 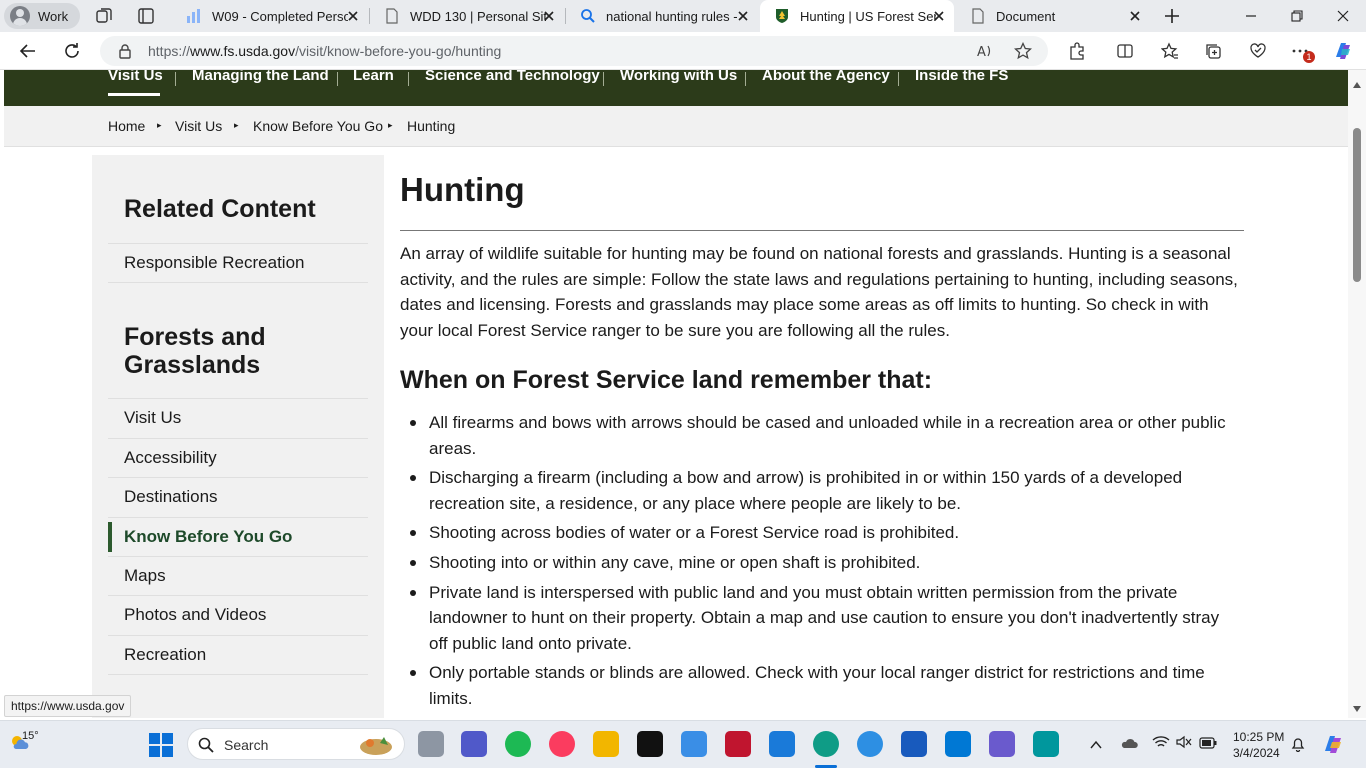 What do you see at coordinates (125, 53) in the screenshot?
I see `lock-icon` at bounding box center [125, 53].